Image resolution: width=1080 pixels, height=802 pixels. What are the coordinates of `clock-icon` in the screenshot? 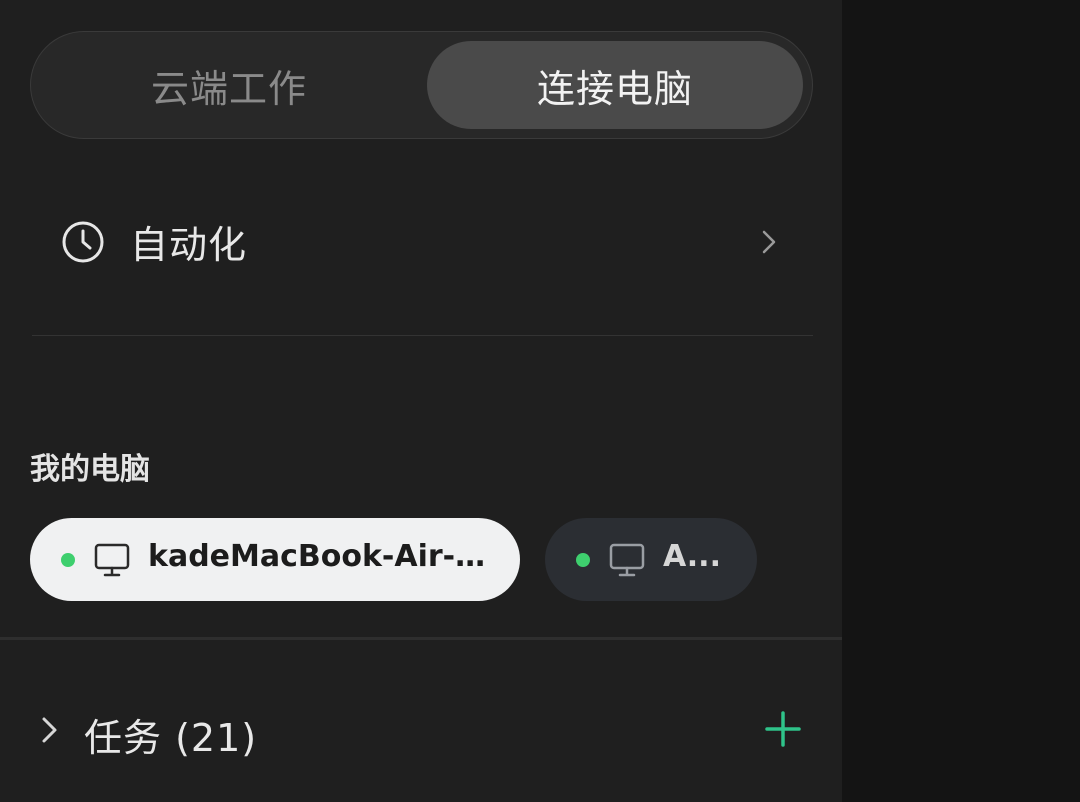 It's located at (83, 242).